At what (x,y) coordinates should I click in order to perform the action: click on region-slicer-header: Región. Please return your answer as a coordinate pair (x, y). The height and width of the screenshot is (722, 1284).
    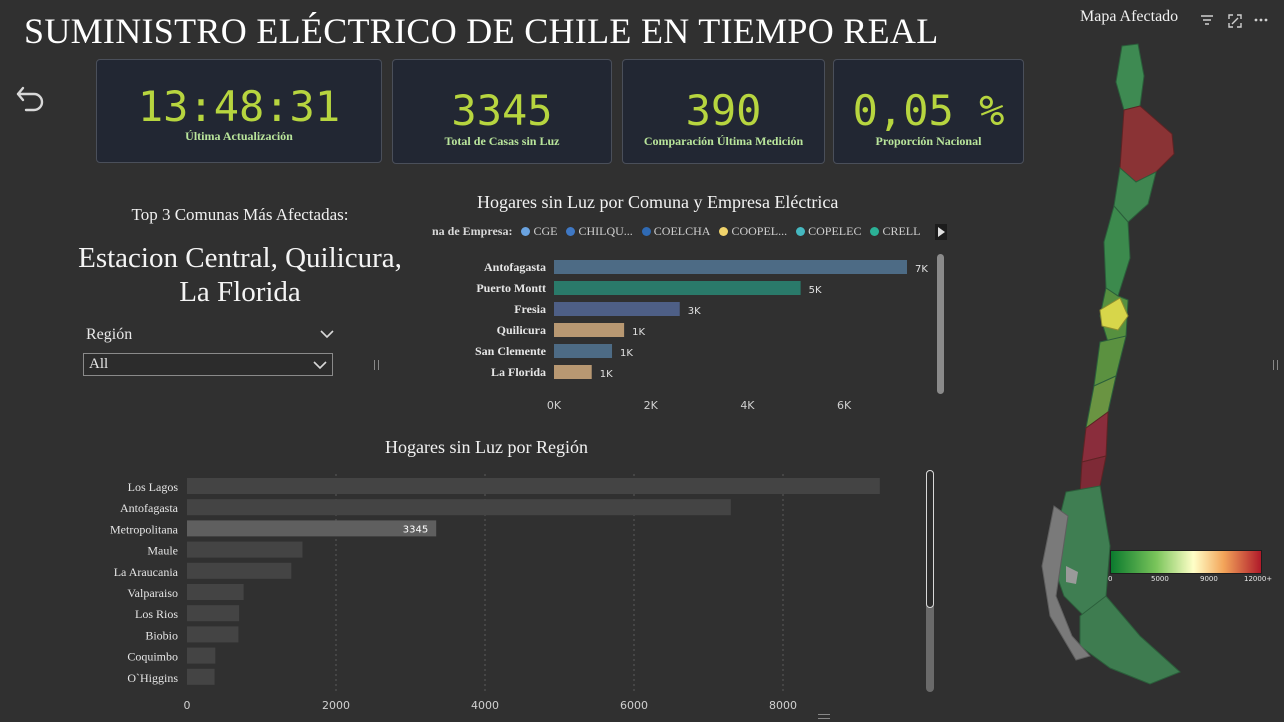
    Looking at the image, I should click on (210, 336).